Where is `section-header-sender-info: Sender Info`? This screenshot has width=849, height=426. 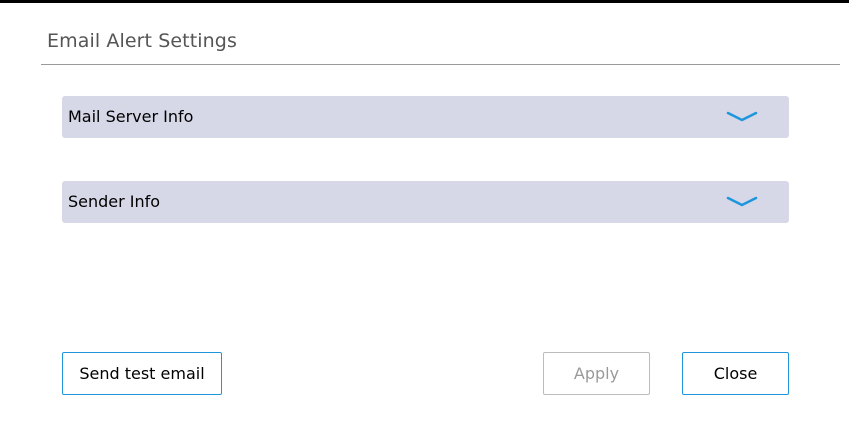
section-header-sender-info: Sender Info is located at coordinates (425, 202).